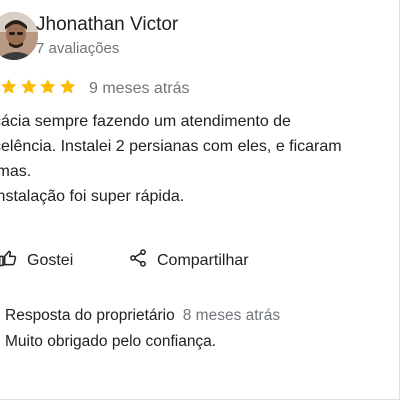 Image resolution: width=400 pixels, height=400 pixels. I want to click on like-button: Gostei, so click(36, 260).